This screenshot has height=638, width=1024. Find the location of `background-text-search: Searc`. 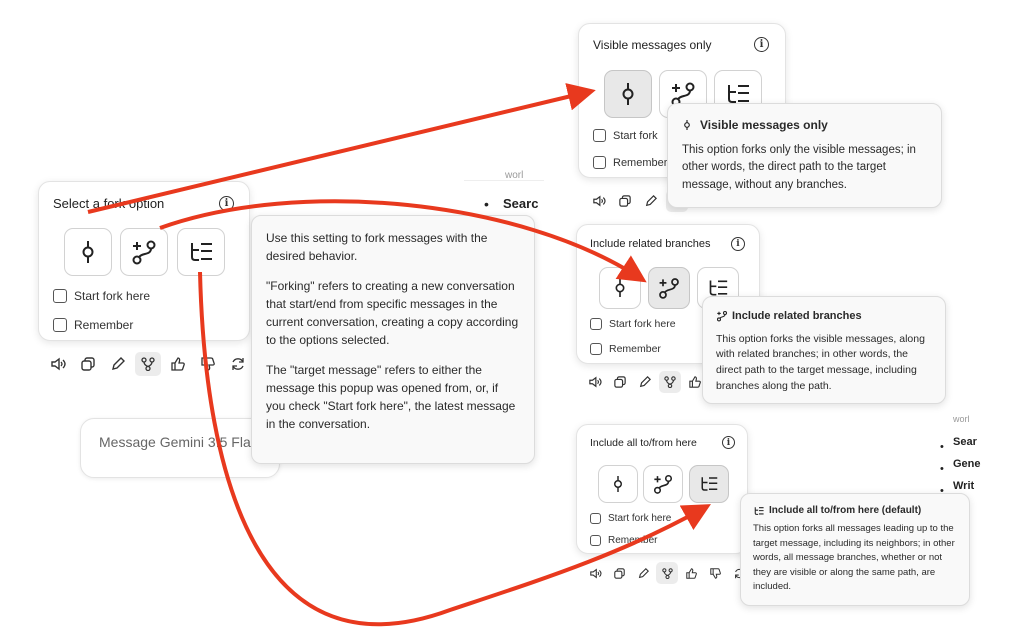

background-text-search: Searc is located at coordinates (521, 203).